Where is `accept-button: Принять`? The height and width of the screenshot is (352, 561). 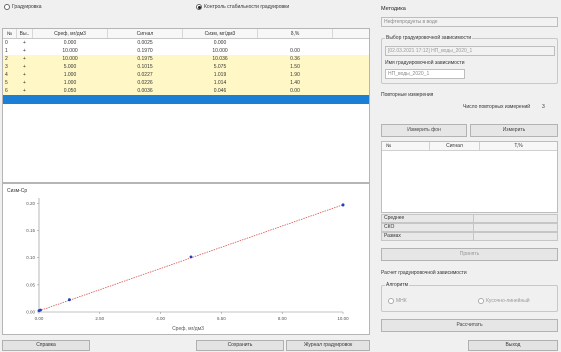 accept-button: Принять is located at coordinates (469, 254).